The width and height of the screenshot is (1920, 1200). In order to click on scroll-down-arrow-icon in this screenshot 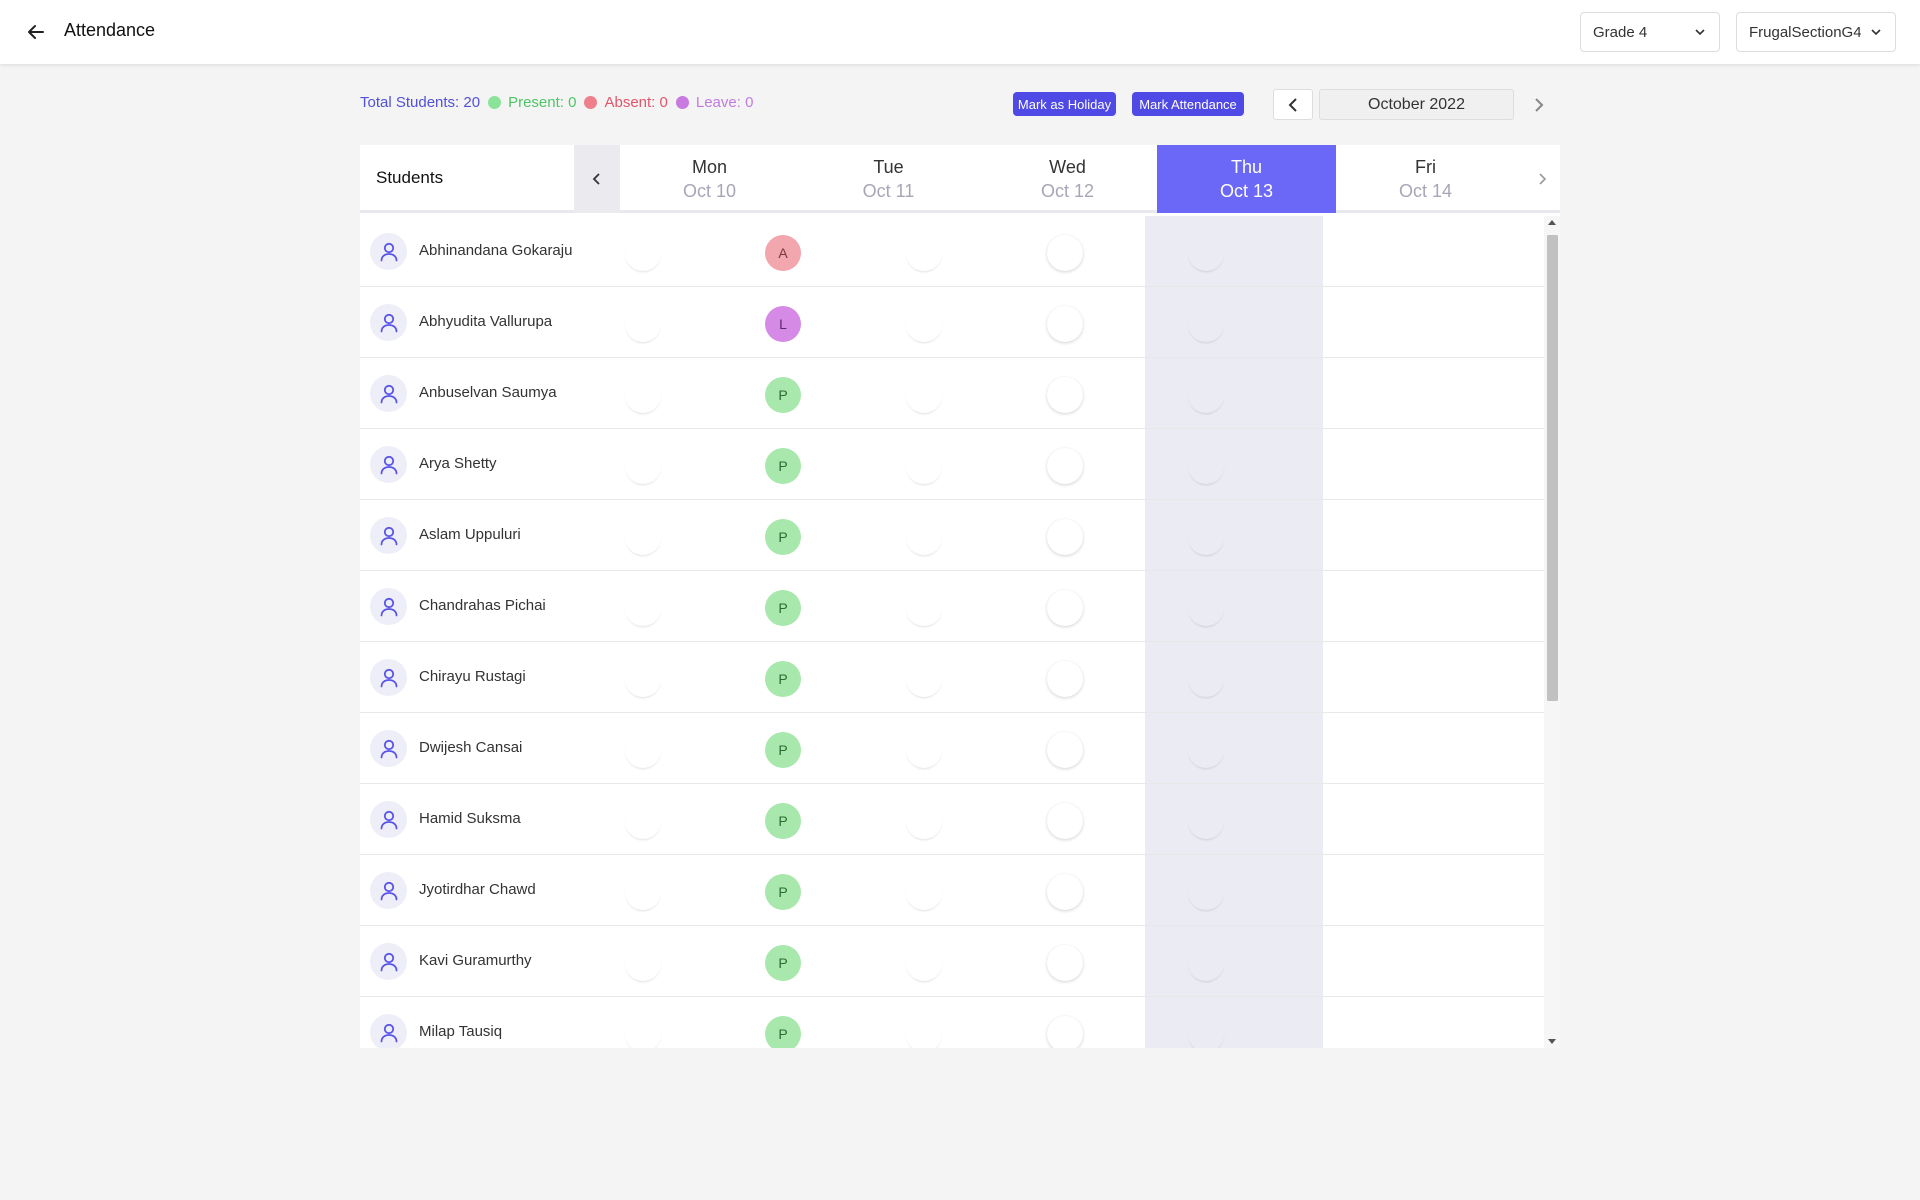, I will do `click(1552, 1041)`.